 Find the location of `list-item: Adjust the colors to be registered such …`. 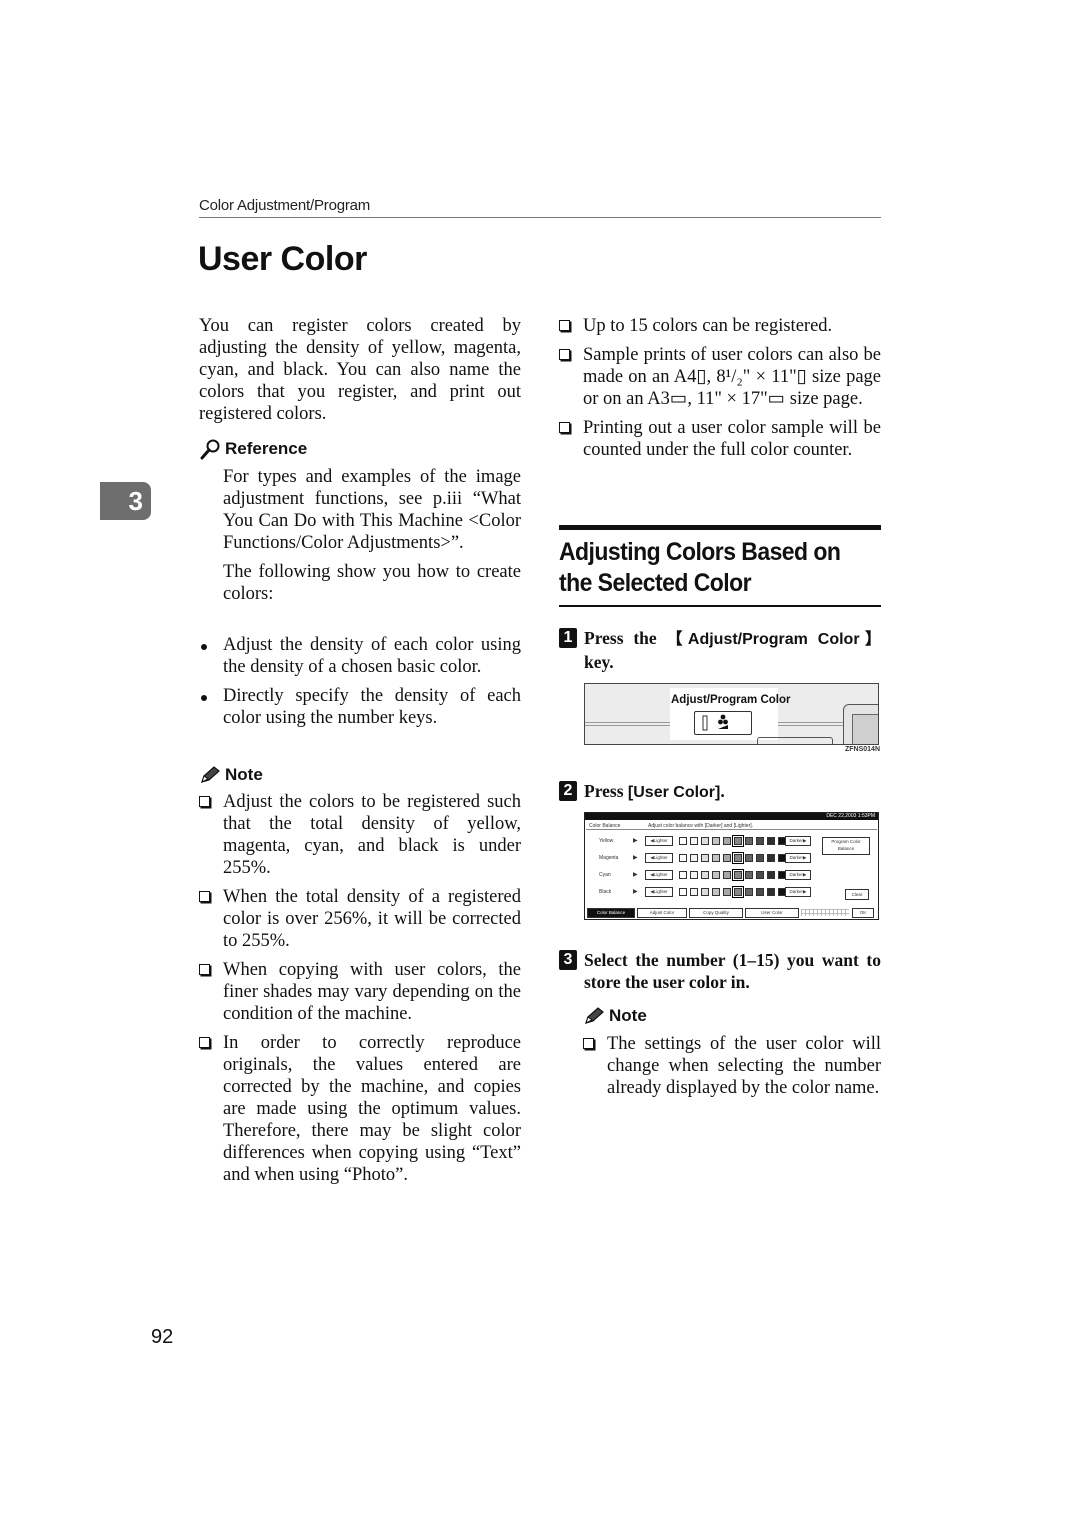

list-item: Adjust the colors to be registered such … is located at coordinates (360, 835).